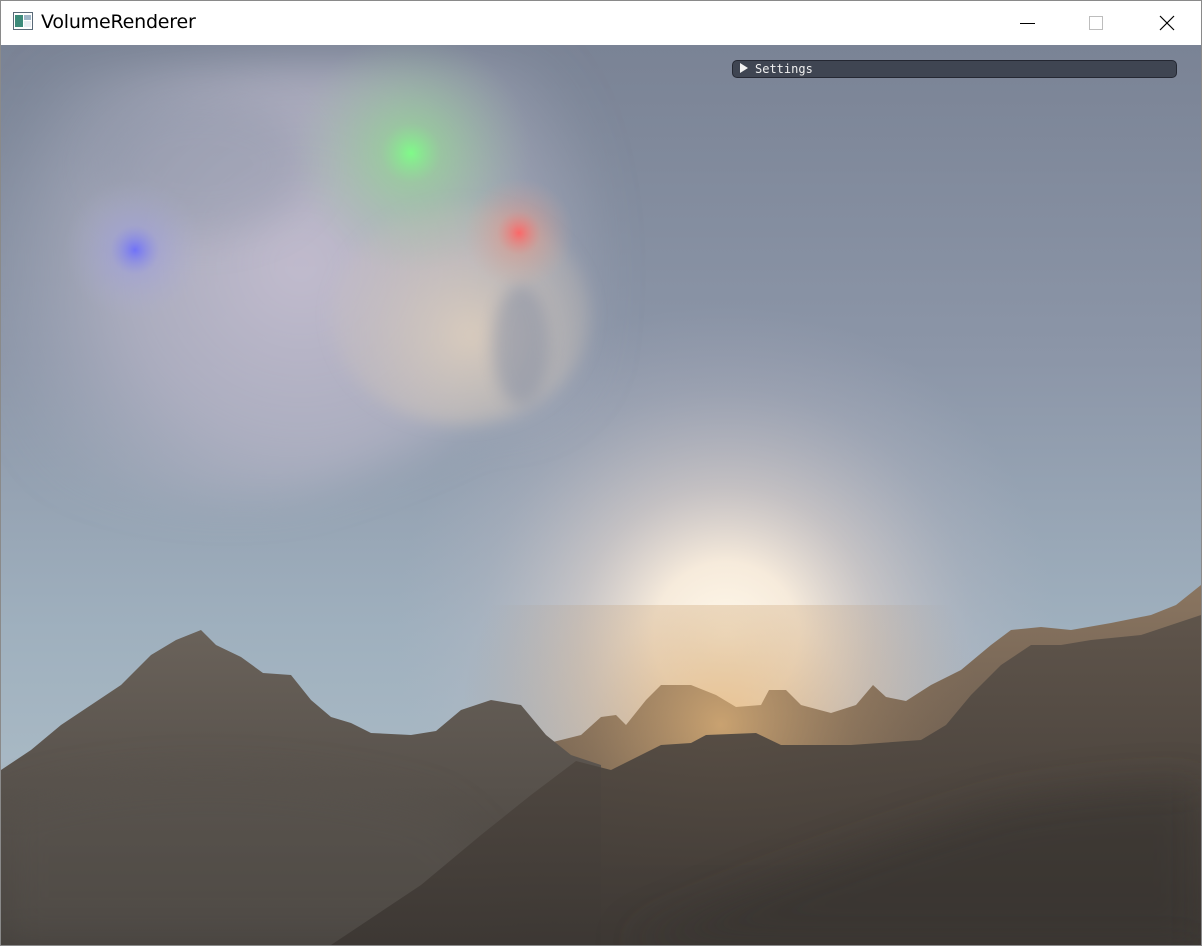  I want to click on settings-panel: Settings, so click(954, 69).